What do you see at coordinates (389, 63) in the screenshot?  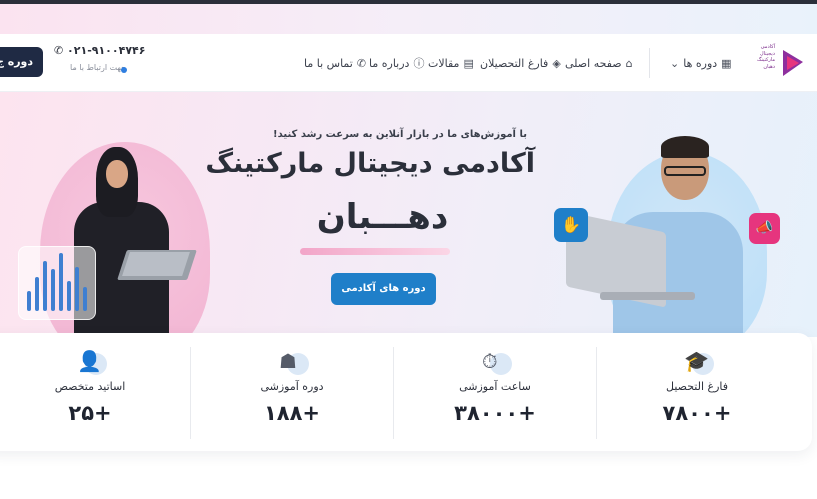 I see `nav-item-label: درباره ما` at bounding box center [389, 63].